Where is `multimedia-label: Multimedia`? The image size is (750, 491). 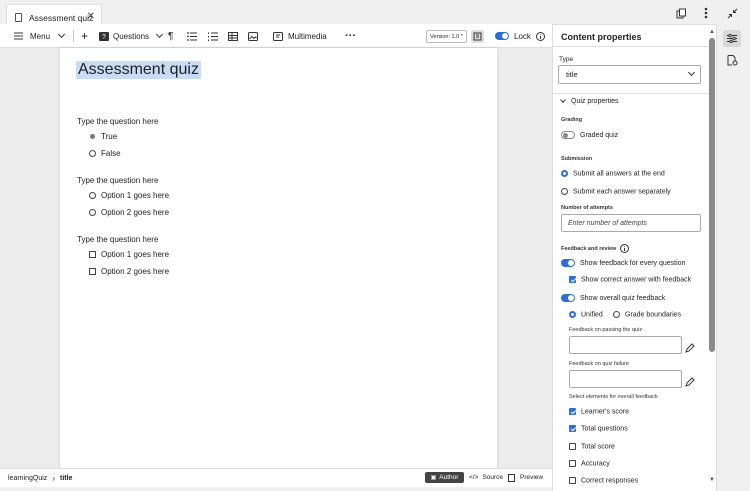
multimedia-label: Multimedia is located at coordinates (307, 36).